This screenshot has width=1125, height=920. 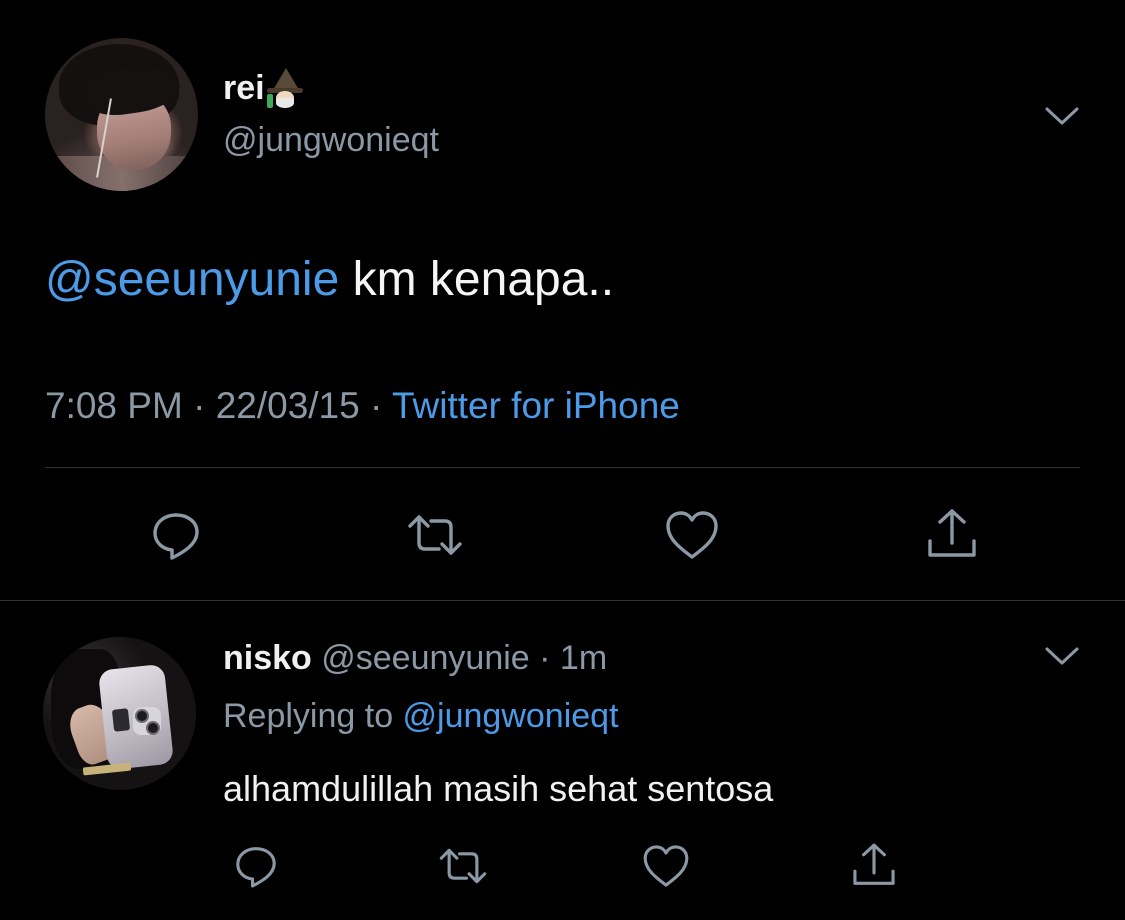 What do you see at coordinates (498, 788) in the screenshot?
I see `reply-text: alhamdulillah masih sehat sentosa` at bounding box center [498, 788].